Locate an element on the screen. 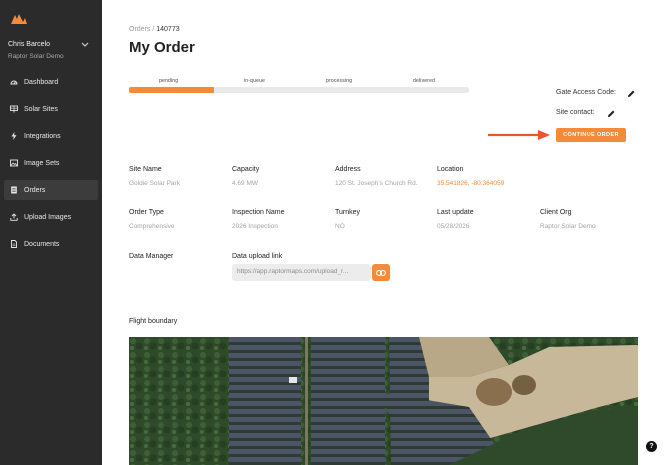 This screenshot has width=670, height=465. help-button: ? is located at coordinates (651, 446).